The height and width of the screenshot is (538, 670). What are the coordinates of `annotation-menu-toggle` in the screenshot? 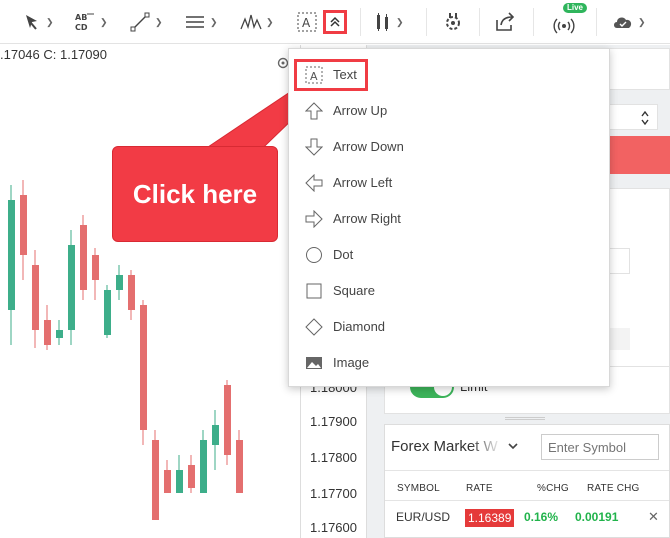 It's located at (335, 22).